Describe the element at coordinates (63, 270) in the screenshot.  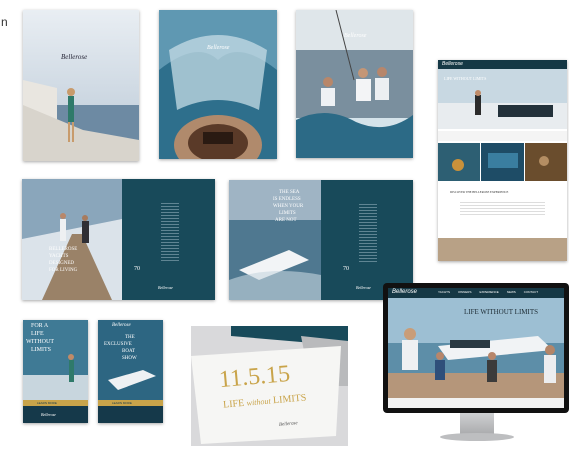
I see `spread-one-headline-4: FOR LIVING` at that location.